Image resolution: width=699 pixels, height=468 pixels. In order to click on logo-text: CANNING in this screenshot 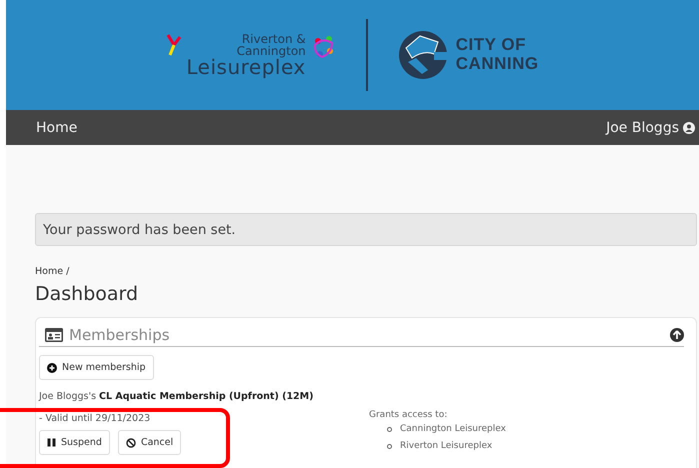, I will do `click(497, 64)`.